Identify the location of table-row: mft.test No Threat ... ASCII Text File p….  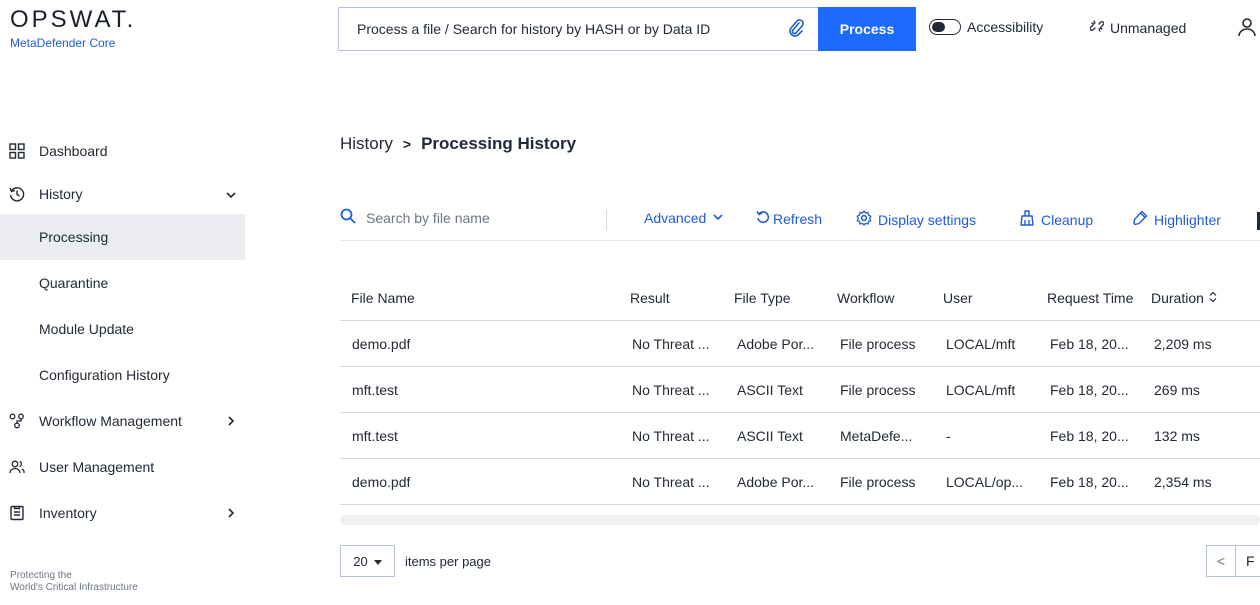
(800, 390).